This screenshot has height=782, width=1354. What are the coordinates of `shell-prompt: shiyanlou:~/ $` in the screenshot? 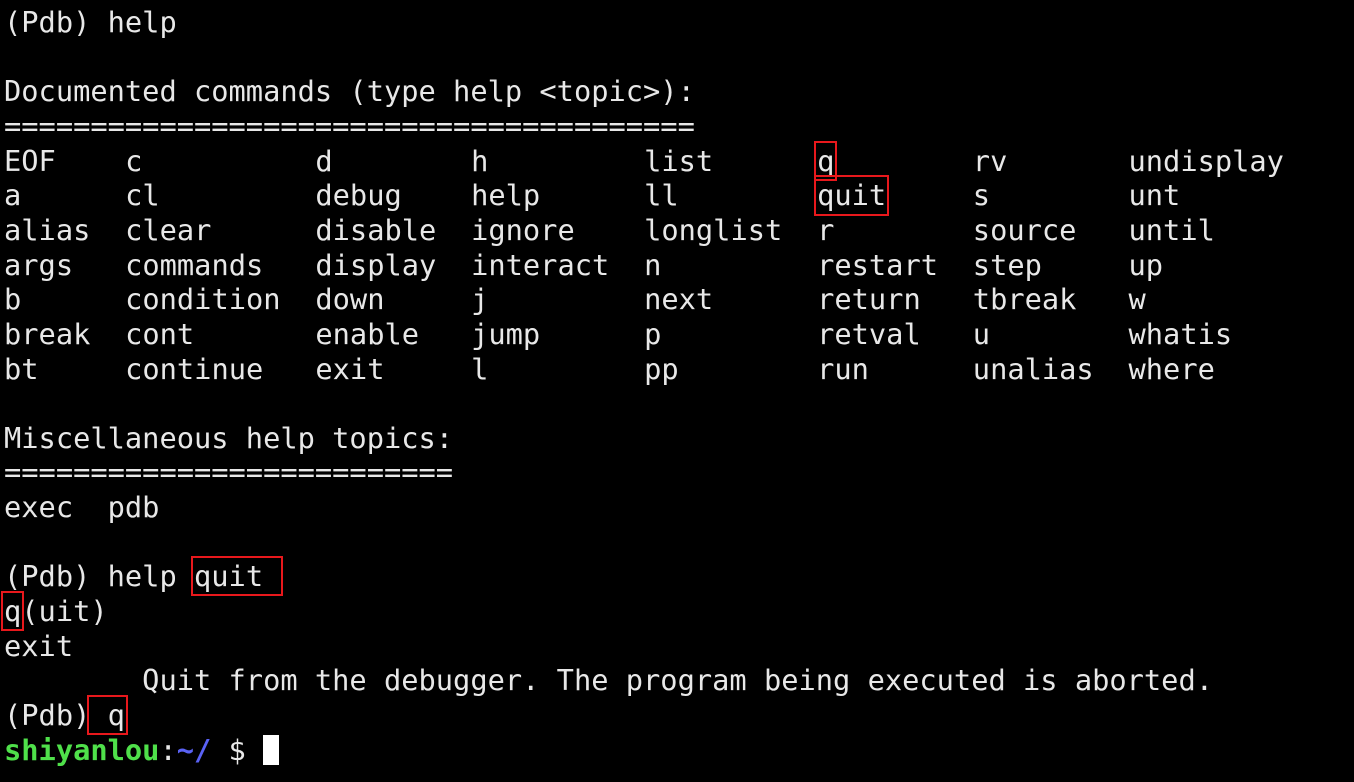 It's located at (142, 750).